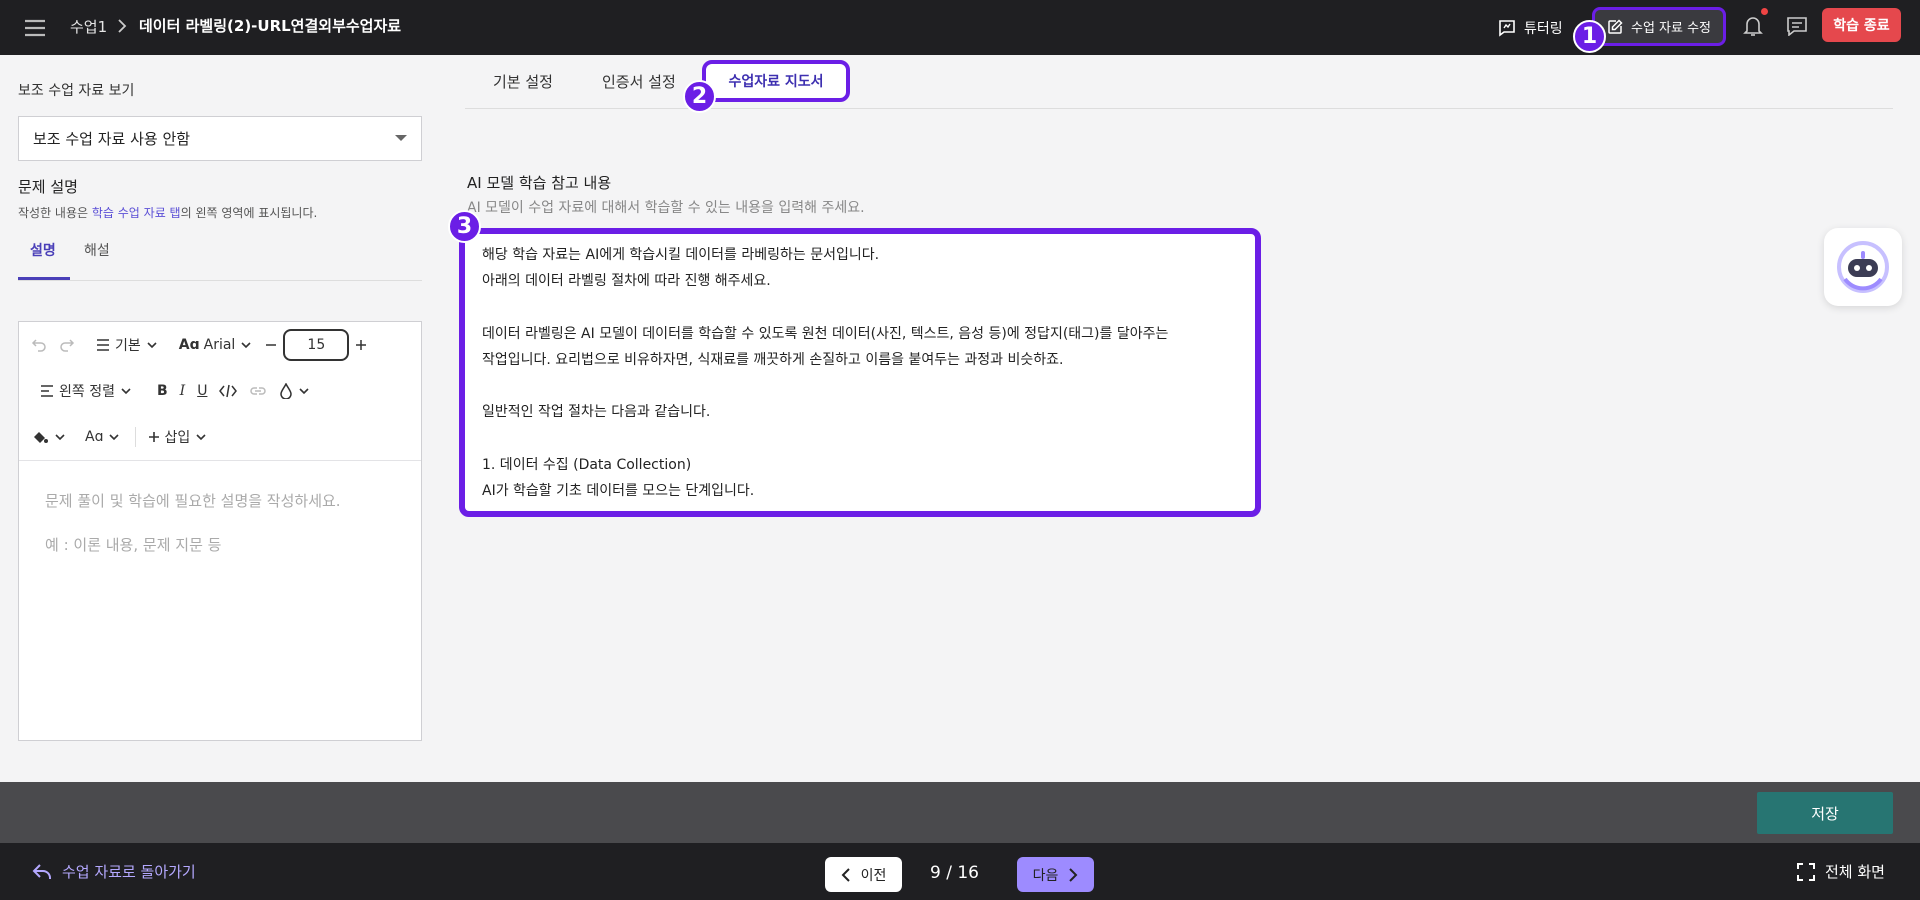  I want to click on plus-icon, so click(154, 437).